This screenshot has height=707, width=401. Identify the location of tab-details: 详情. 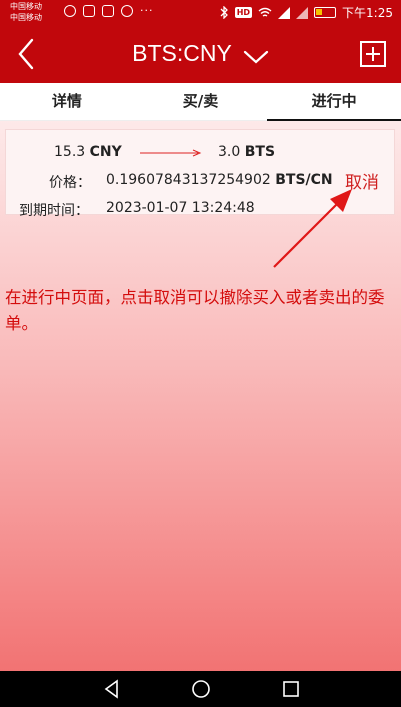
(67, 101).